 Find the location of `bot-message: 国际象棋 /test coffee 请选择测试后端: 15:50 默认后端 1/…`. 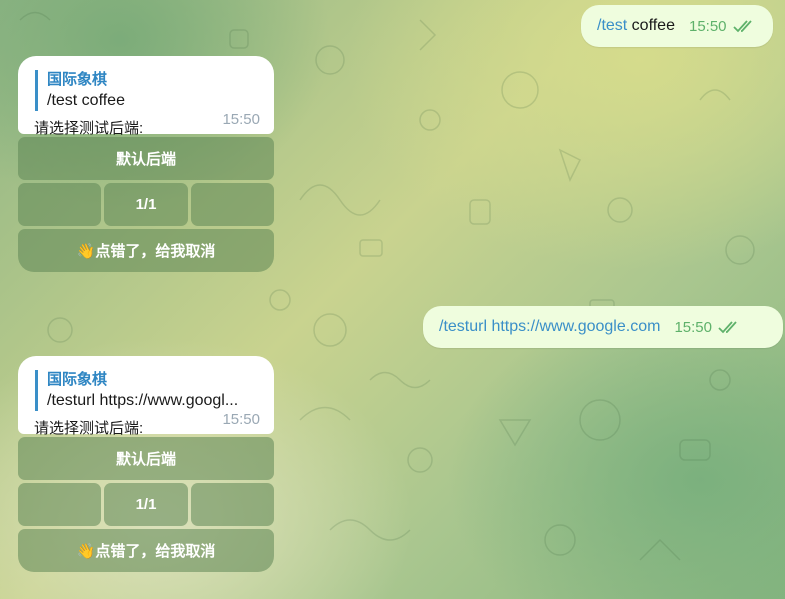

bot-message: 国际象棋 /test coffee 请选择测试后端: 15:50 默认后端 1/… is located at coordinates (146, 164).